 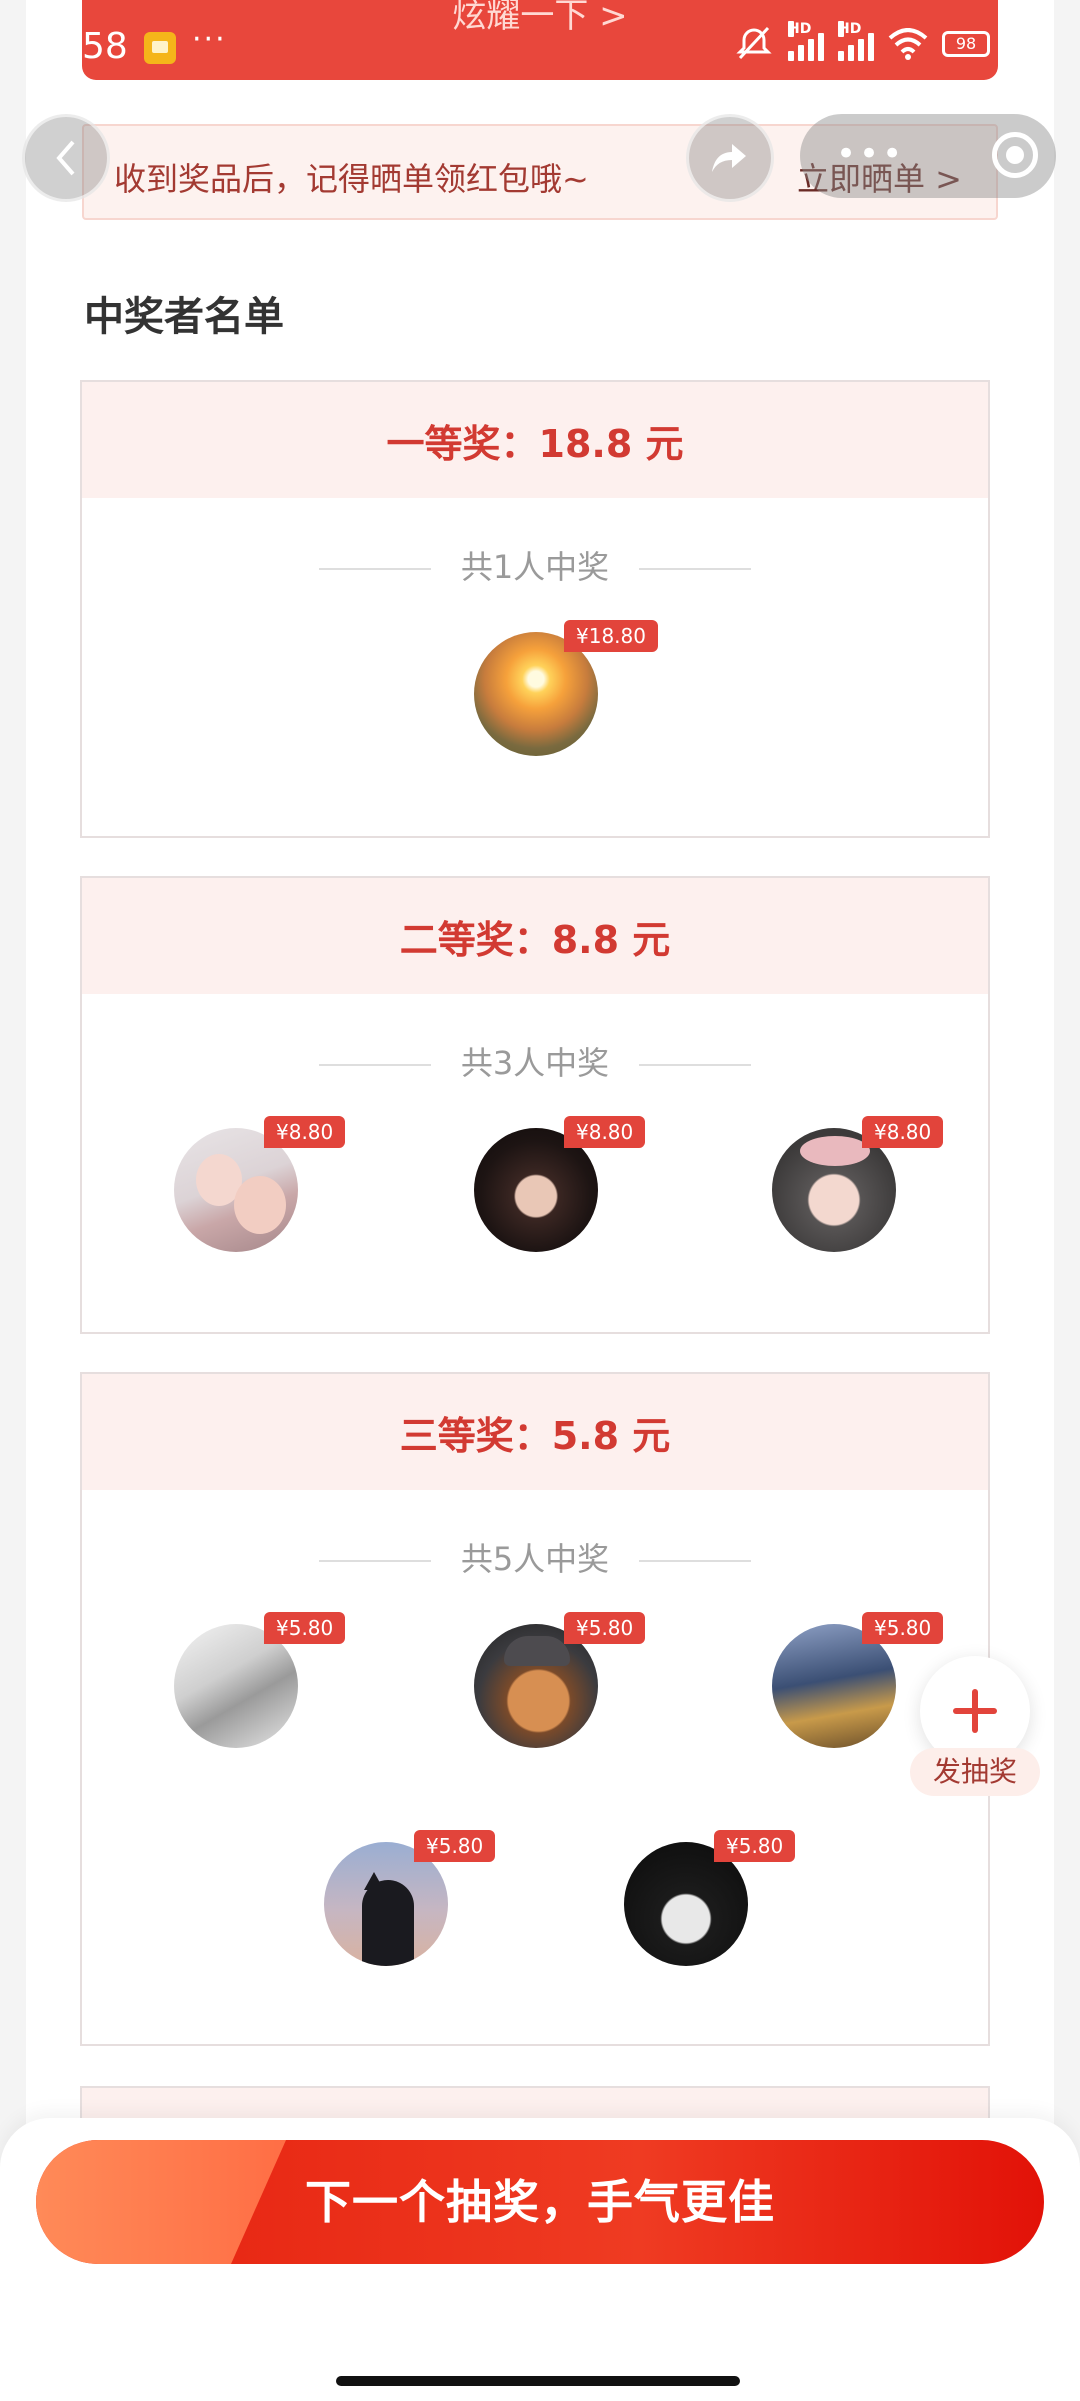 What do you see at coordinates (975, 1772) in the screenshot?
I see `publish-label: 发抽奖` at bounding box center [975, 1772].